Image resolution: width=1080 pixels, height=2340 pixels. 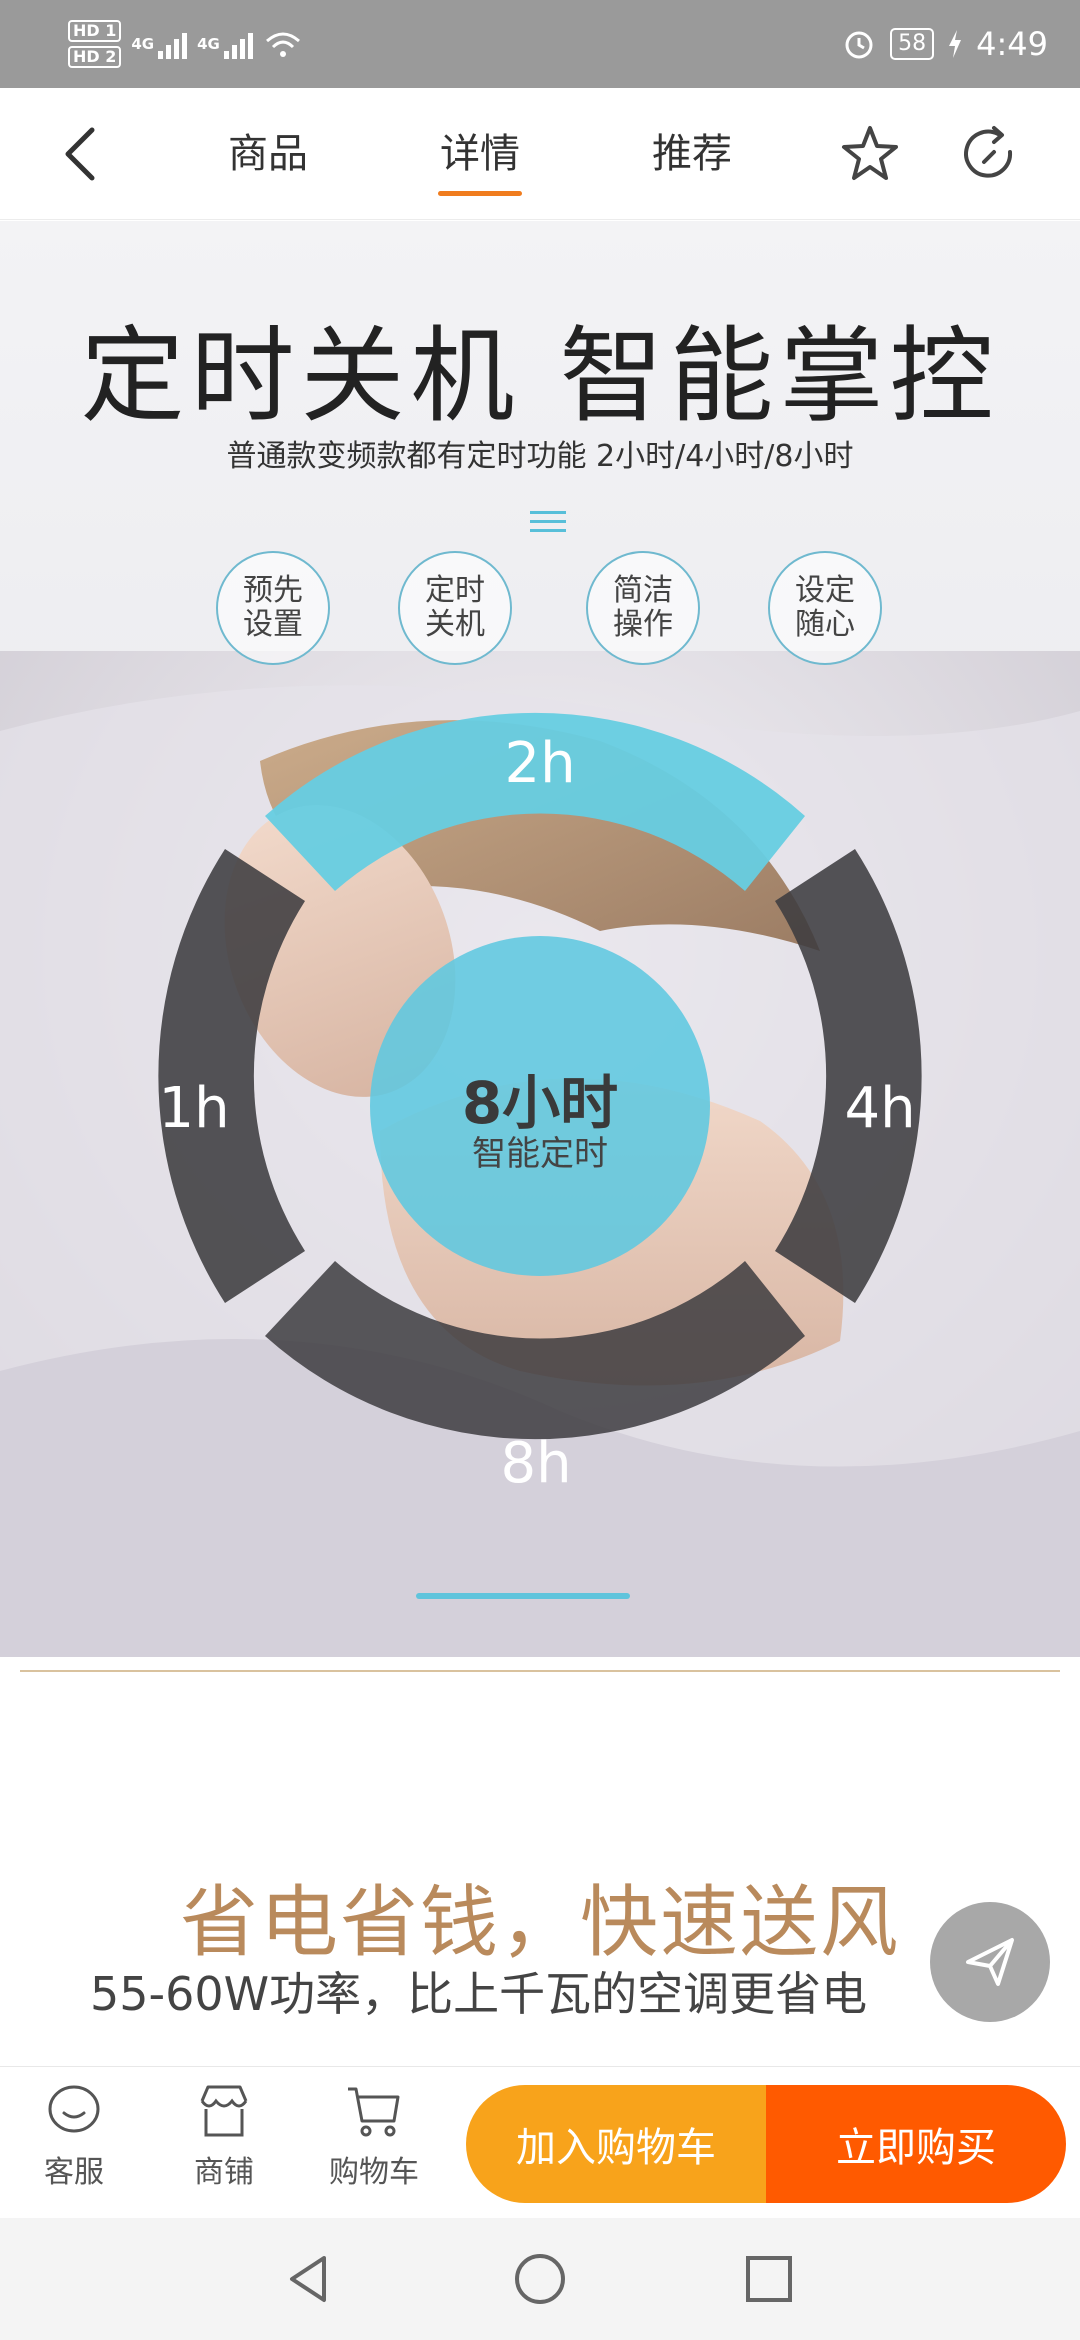 What do you see at coordinates (990, 154) in the screenshot?
I see `refresh-icon` at bounding box center [990, 154].